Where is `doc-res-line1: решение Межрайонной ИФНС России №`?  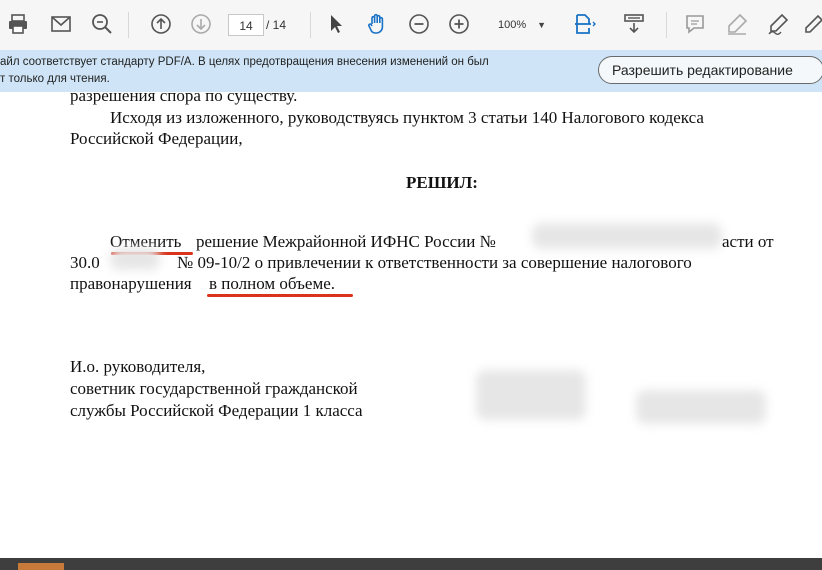
doc-res-line1: решение Межрайонной ИФНС России № is located at coordinates (346, 241).